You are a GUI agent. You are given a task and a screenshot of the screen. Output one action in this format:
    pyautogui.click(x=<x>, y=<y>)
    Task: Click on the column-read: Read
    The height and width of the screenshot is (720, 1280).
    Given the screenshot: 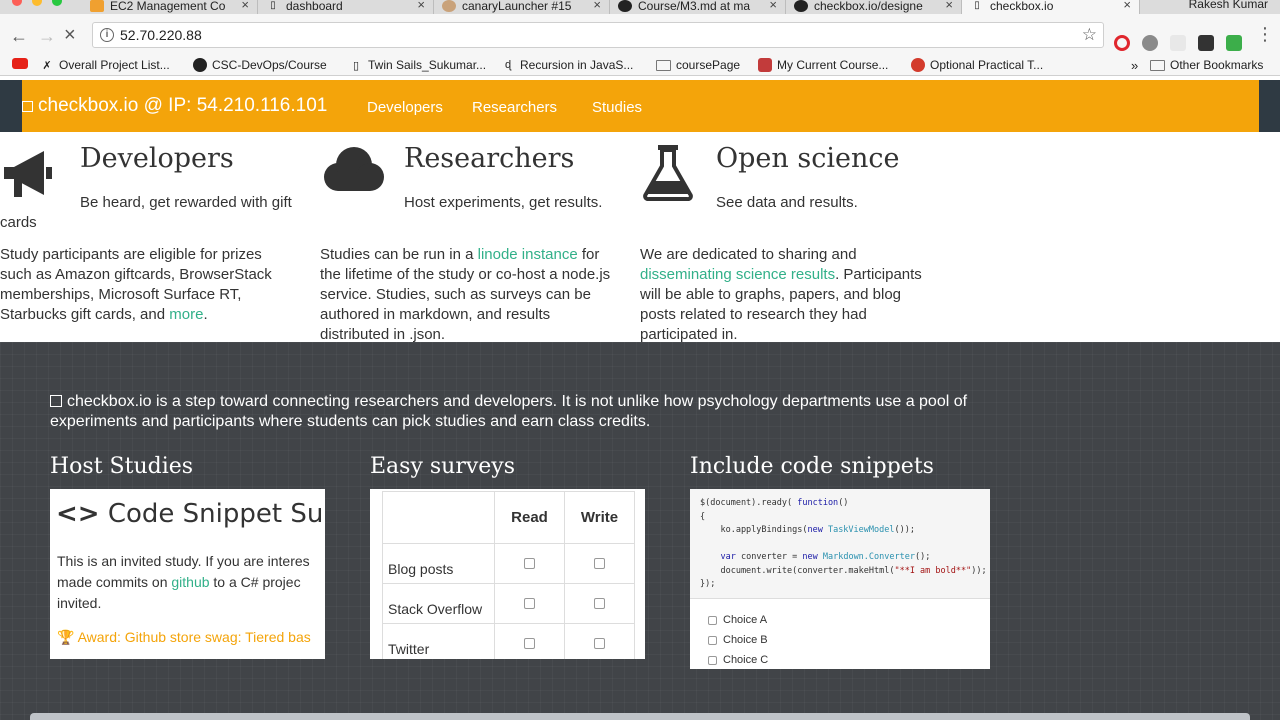 What is the action you would take?
    pyautogui.click(x=529, y=517)
    